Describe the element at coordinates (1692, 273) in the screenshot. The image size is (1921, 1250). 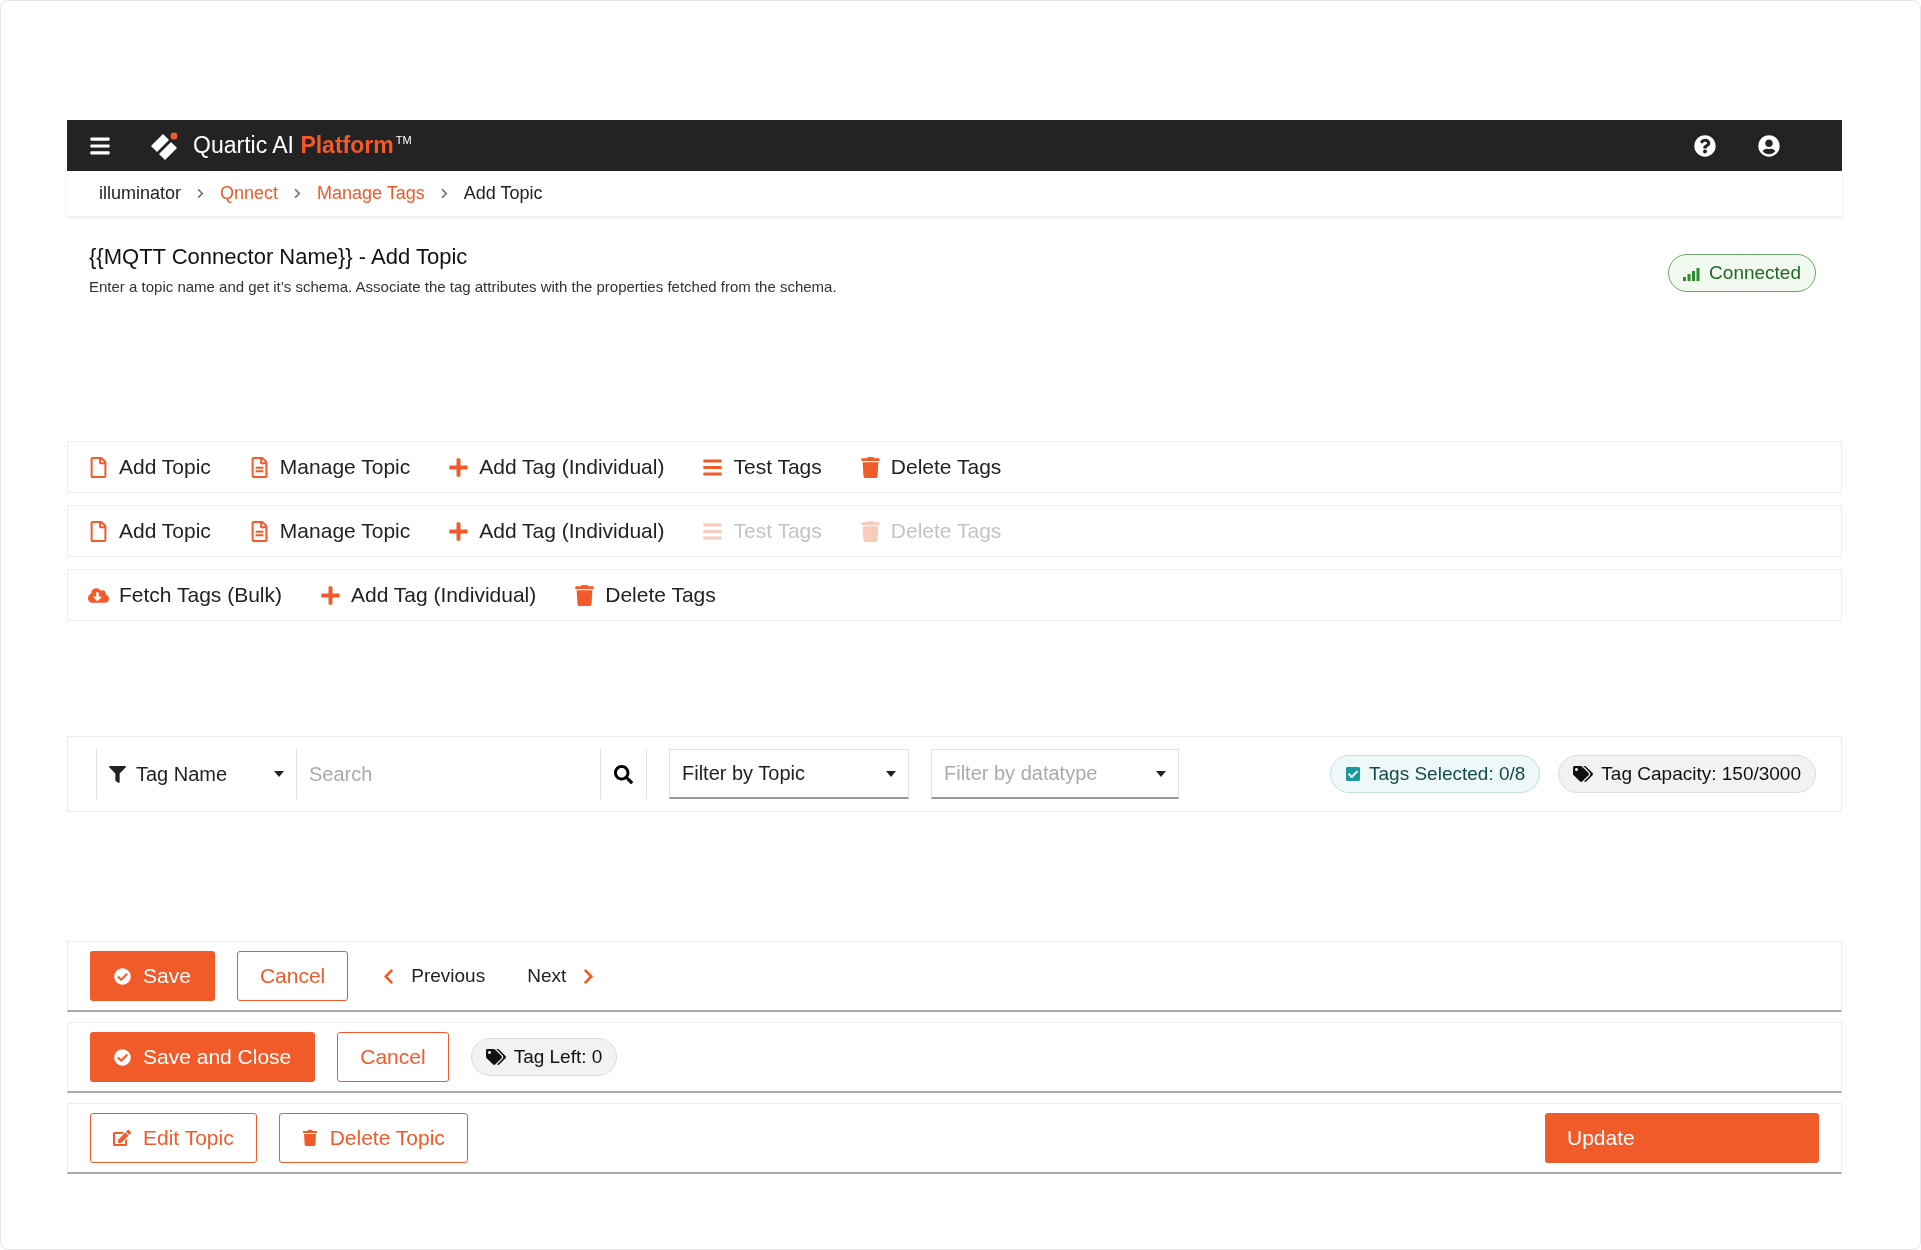
I see `signal-icon` at that location.